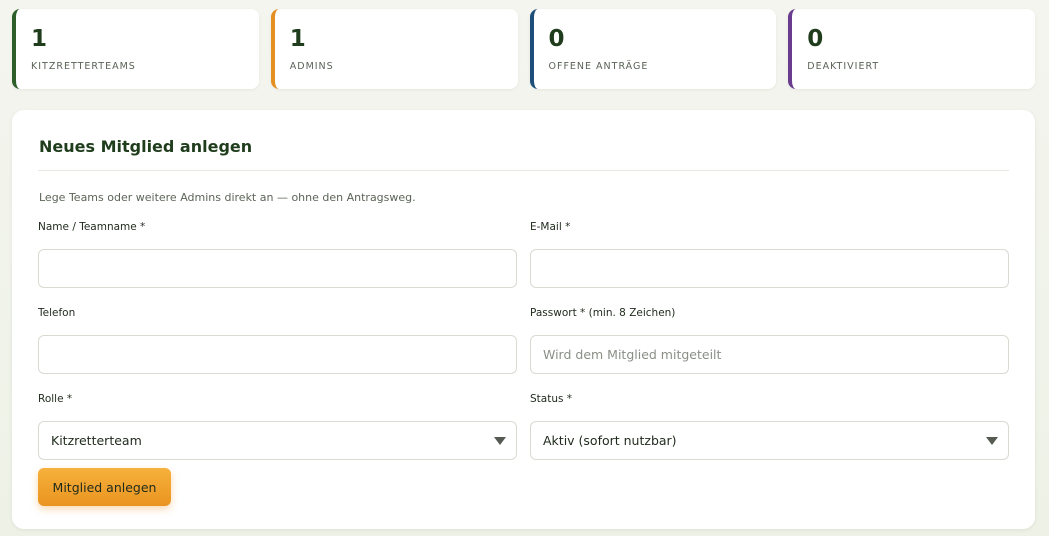 This screenshot has width=1049, height=536. What do you see at coordinates (610, 440) in the screenshot?
I see `status-select-value: Aktiv (sofort nutzbar)` at bounding box center [610, 440].